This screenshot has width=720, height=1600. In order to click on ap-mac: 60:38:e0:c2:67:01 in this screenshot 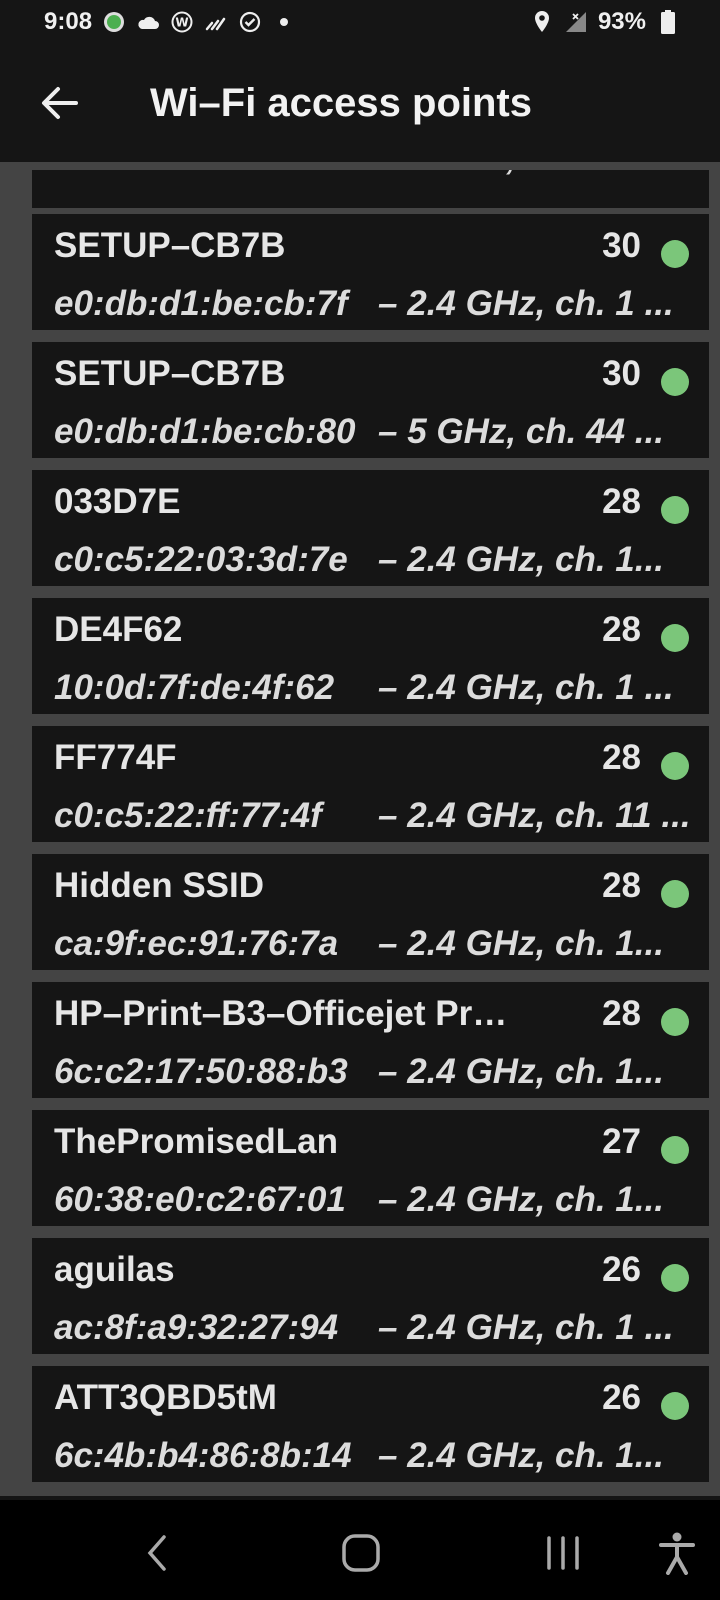, I will do `click(200, 1199)`.